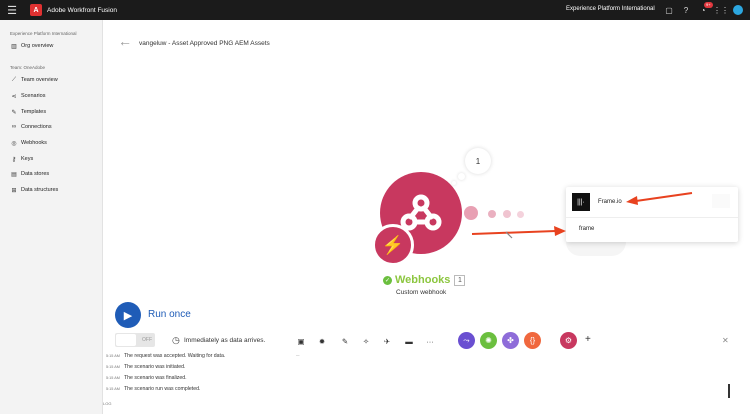  What do you see at coordinates (387, 280) in the screenshot?
I see `check-icon: ✓` at bounding box center [387, 280].